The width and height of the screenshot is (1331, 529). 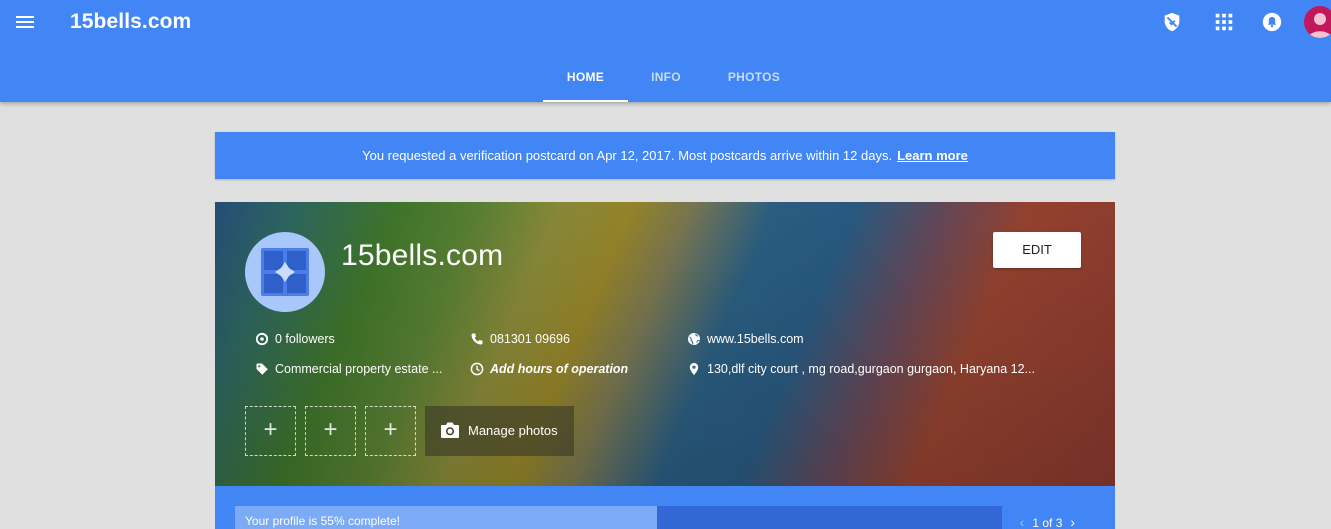 I want to click on business-name: 15bells.com, so click(x=422, y=255).